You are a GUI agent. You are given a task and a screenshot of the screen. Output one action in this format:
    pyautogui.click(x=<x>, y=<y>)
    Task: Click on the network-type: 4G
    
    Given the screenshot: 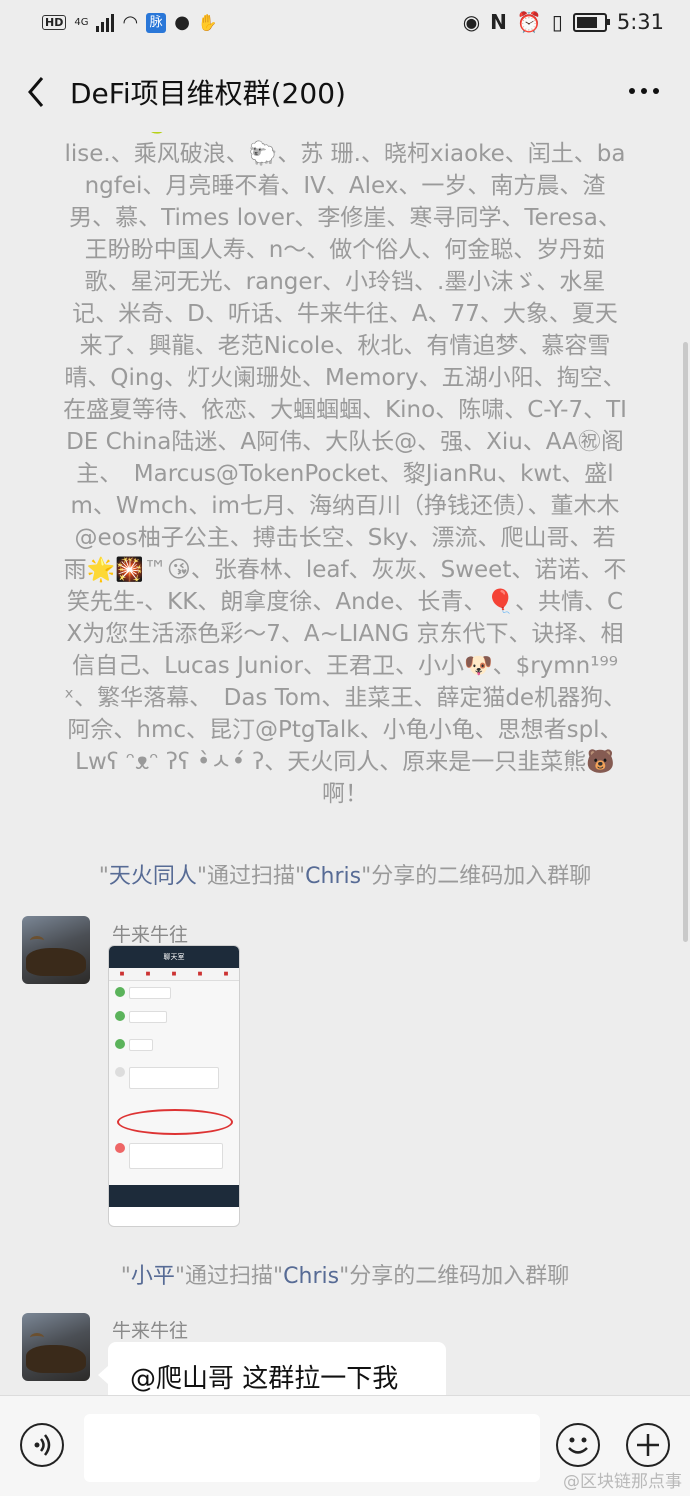 What is the action you would take?
    pyautogui.click(x=81, y=22)
    